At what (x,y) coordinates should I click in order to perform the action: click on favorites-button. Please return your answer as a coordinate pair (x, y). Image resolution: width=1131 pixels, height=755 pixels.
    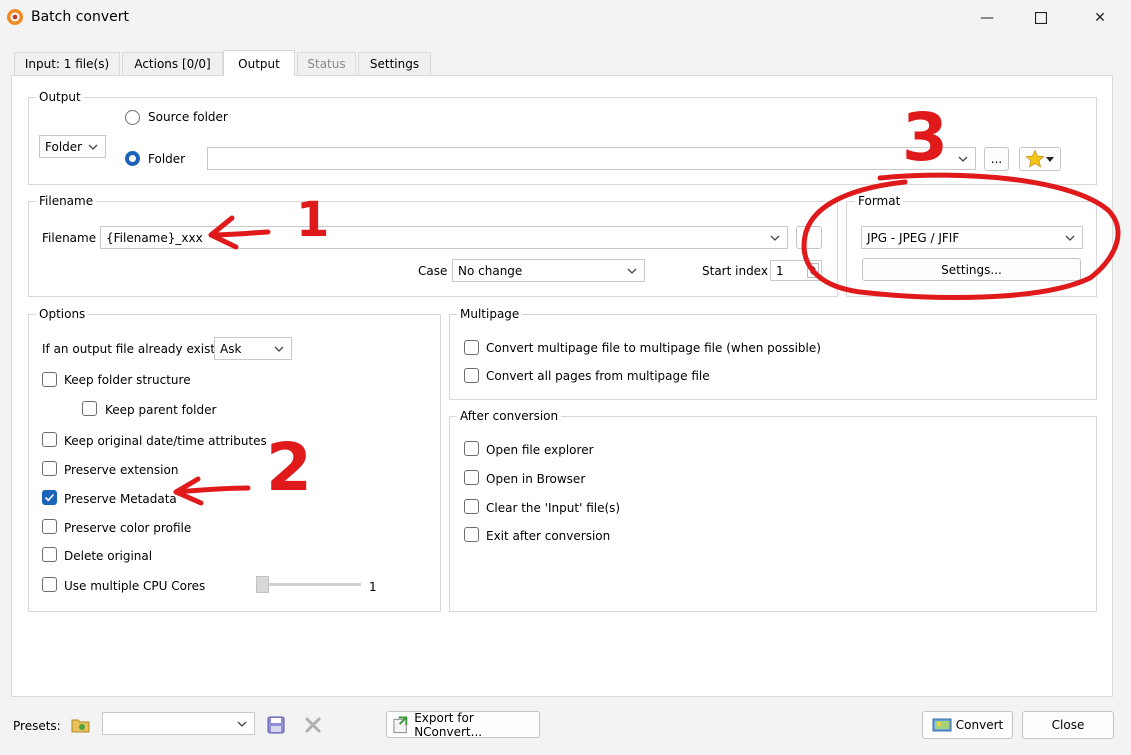
    Looking at the image, I should click on (1040, 159).